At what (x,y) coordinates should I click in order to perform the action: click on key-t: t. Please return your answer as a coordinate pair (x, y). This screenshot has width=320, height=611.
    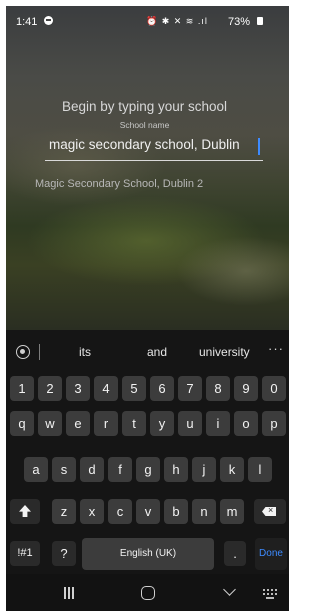
    Looking at the image, I should click on (134, 423).